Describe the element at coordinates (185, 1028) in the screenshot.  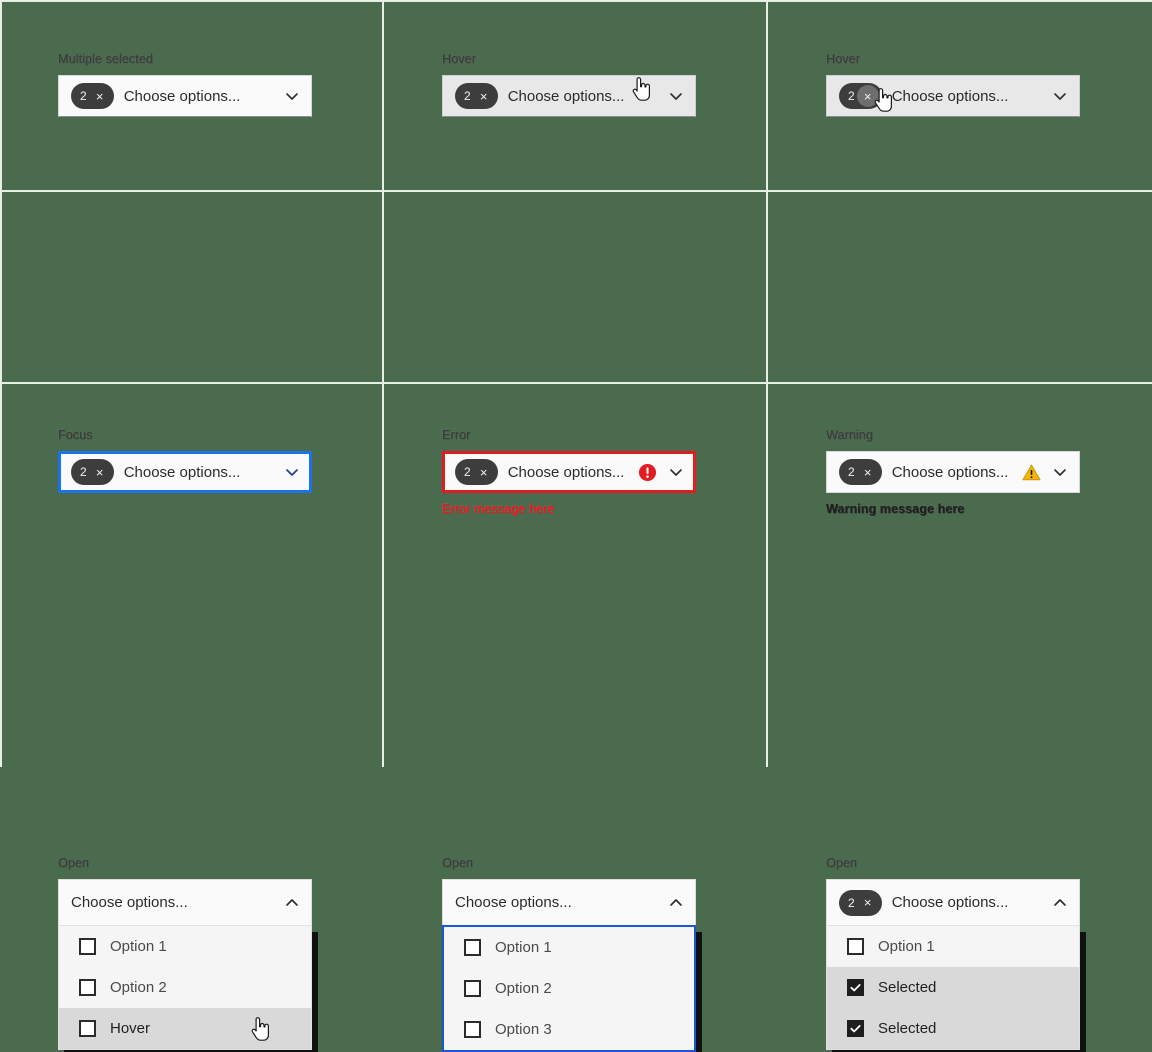
I see `menu-option: Hover` at that location.